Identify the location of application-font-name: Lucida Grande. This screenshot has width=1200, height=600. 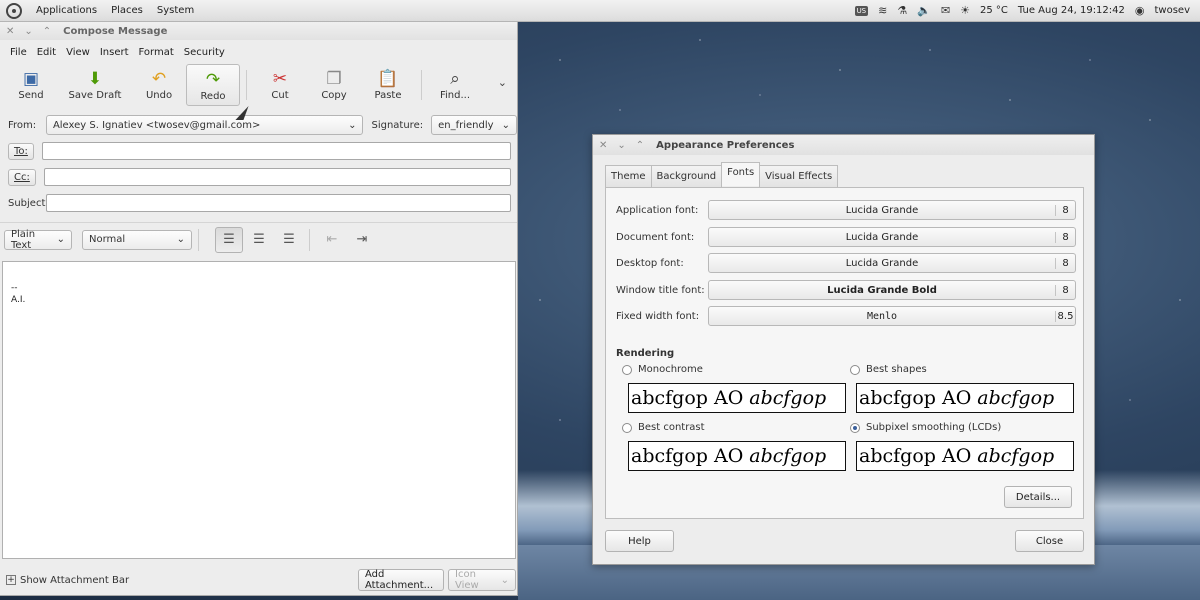
(882, 210).